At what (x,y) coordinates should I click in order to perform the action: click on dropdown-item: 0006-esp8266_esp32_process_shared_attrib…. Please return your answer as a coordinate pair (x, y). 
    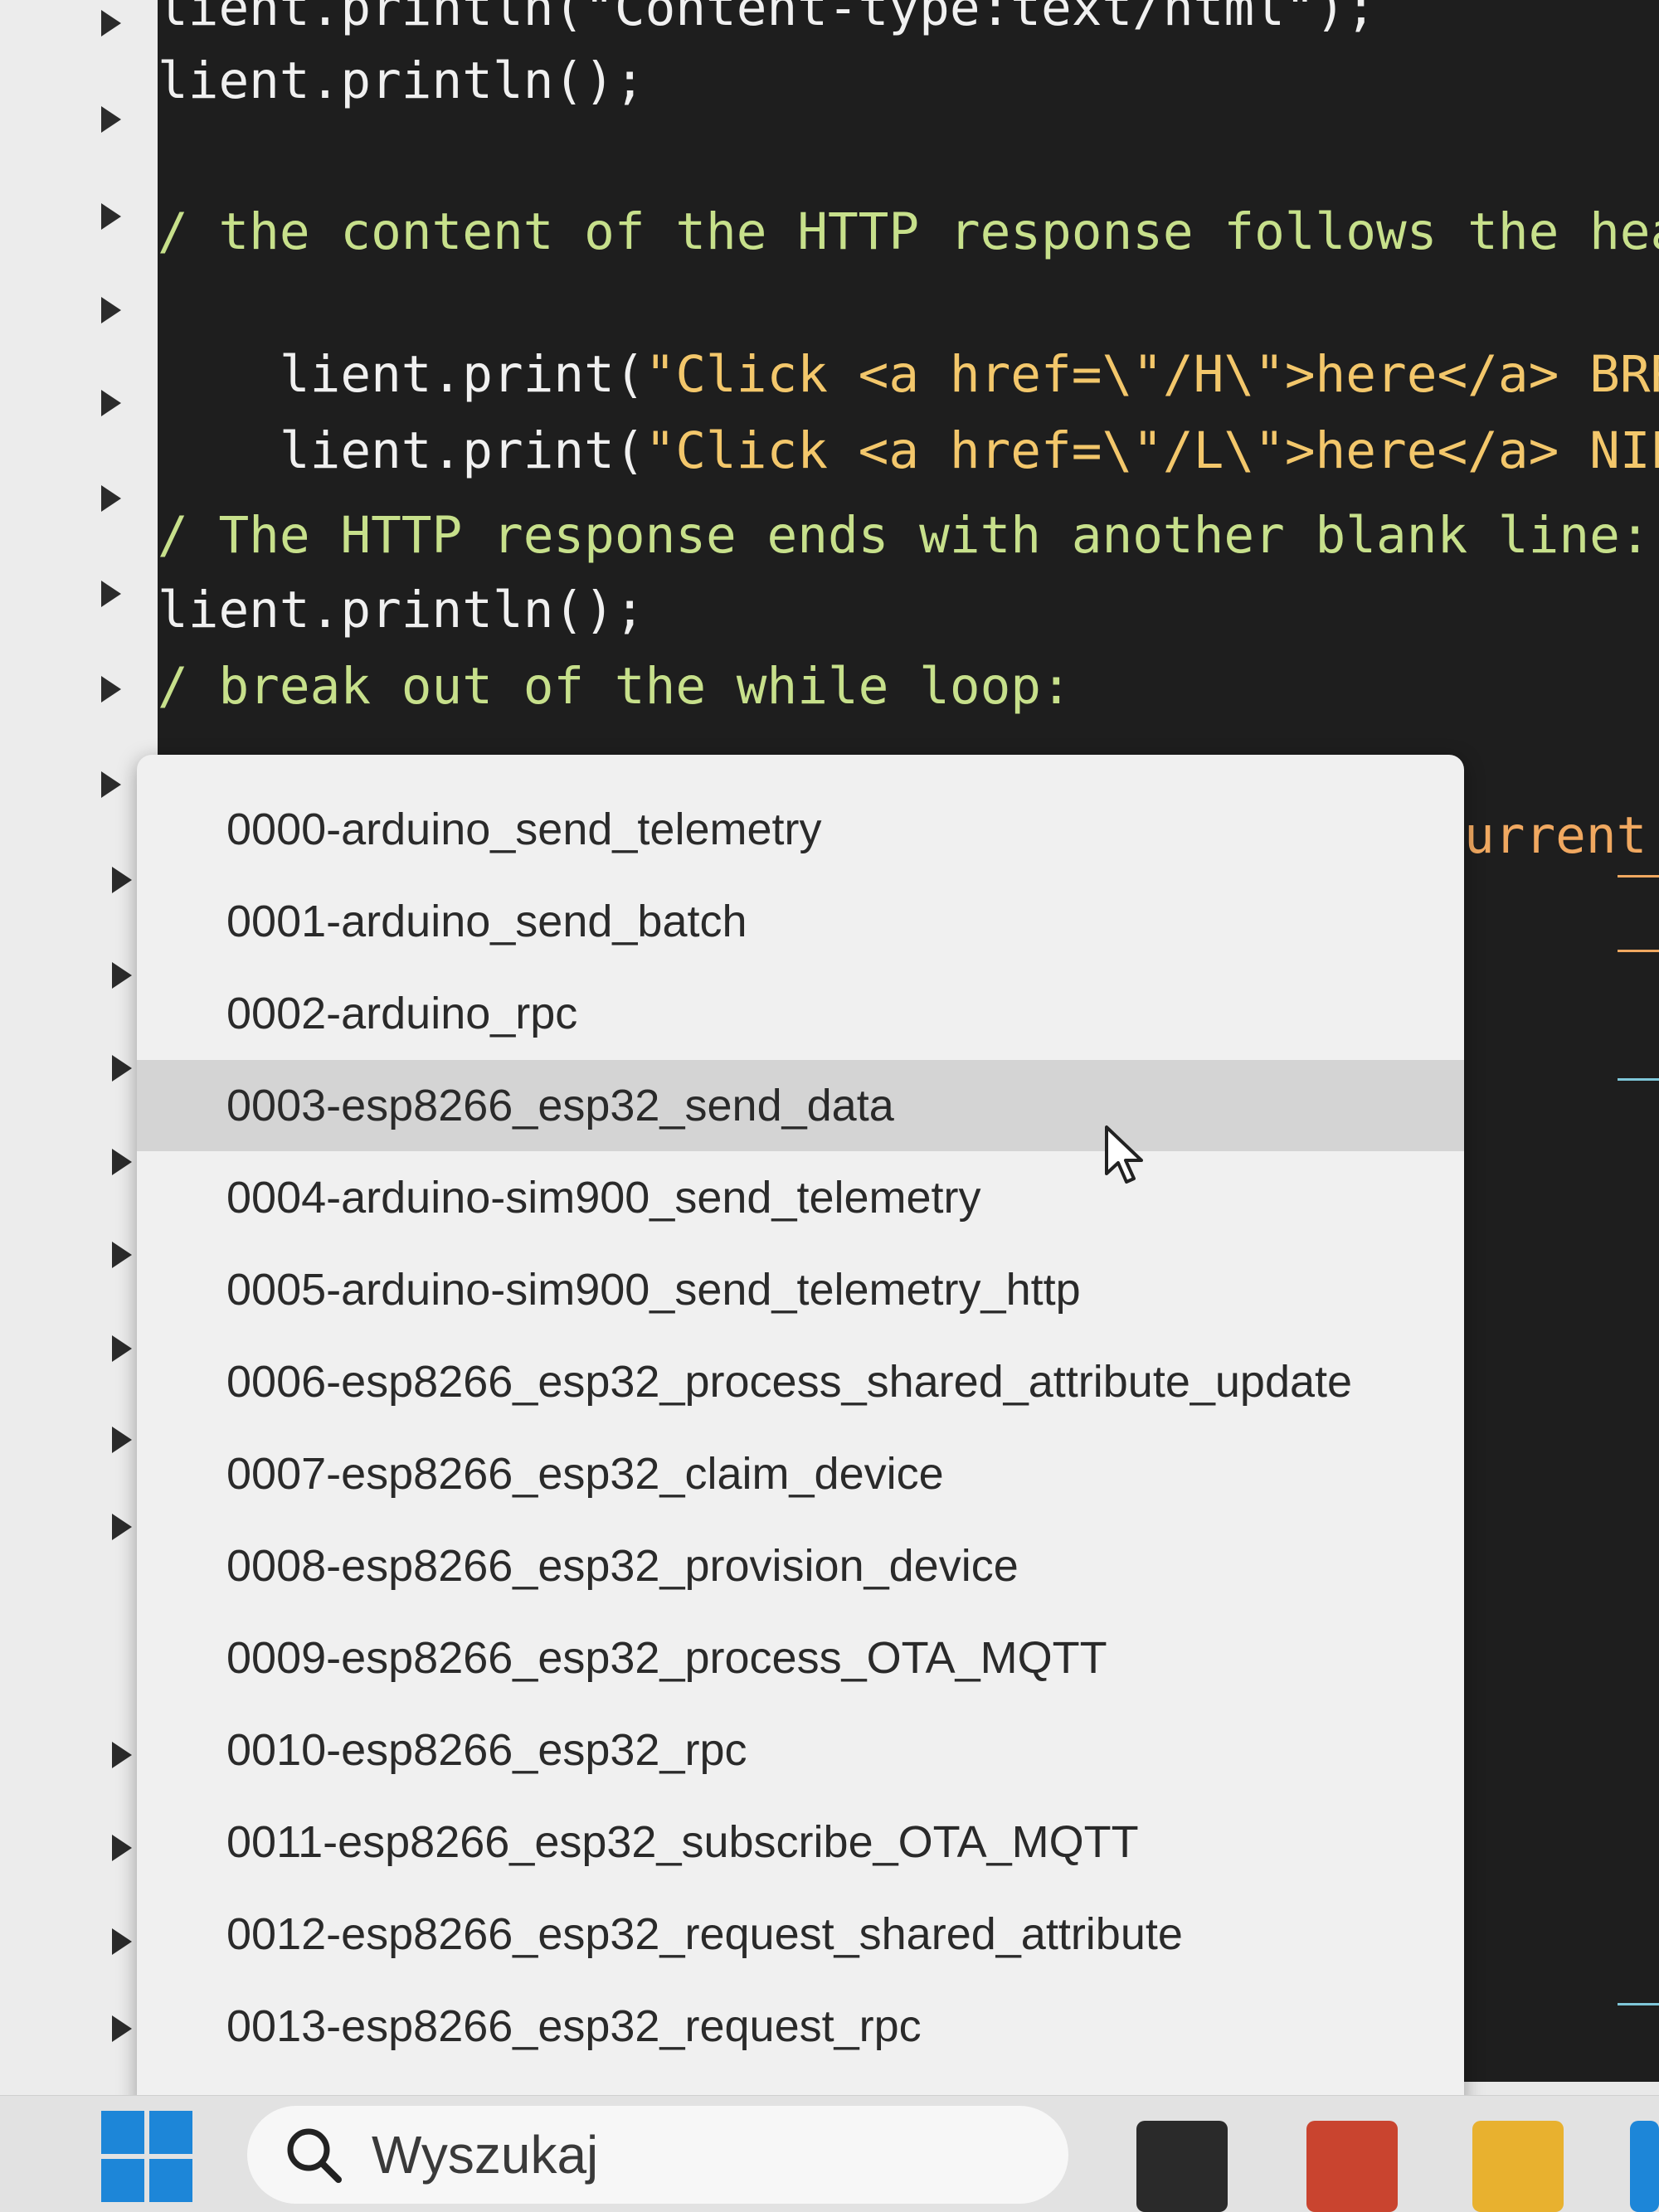
    Looking at the image, I should click on (800, 1381).